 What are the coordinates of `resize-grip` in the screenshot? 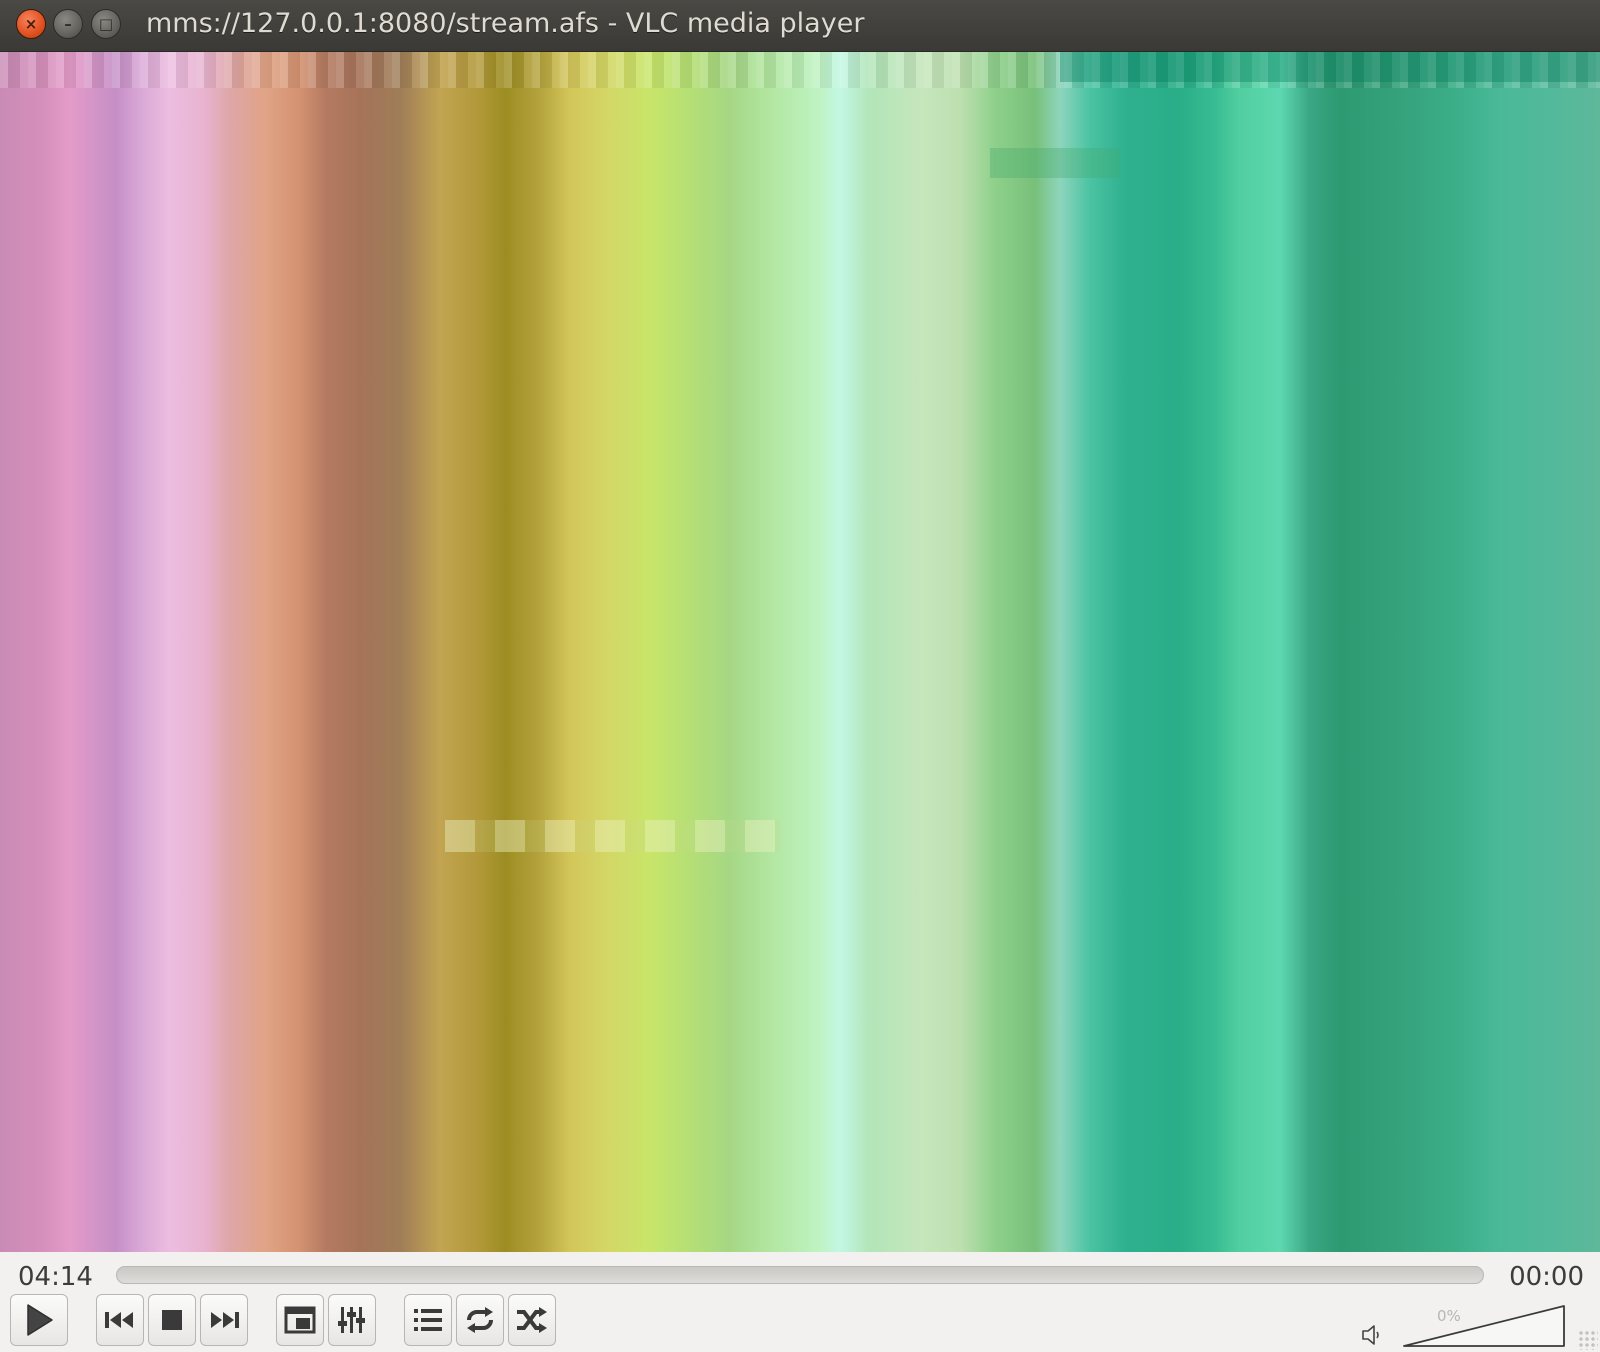 It's located at (1588, 1340).